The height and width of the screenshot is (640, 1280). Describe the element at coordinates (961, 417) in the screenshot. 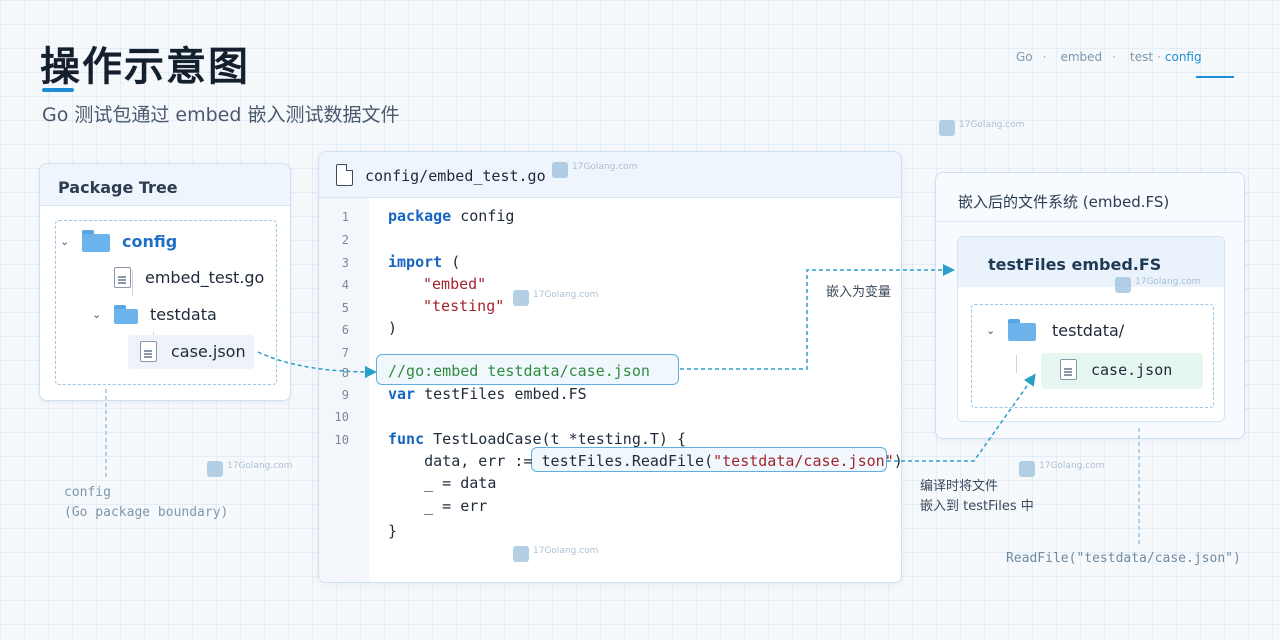

I see `readfile-to-case-json-arrow` at that location.